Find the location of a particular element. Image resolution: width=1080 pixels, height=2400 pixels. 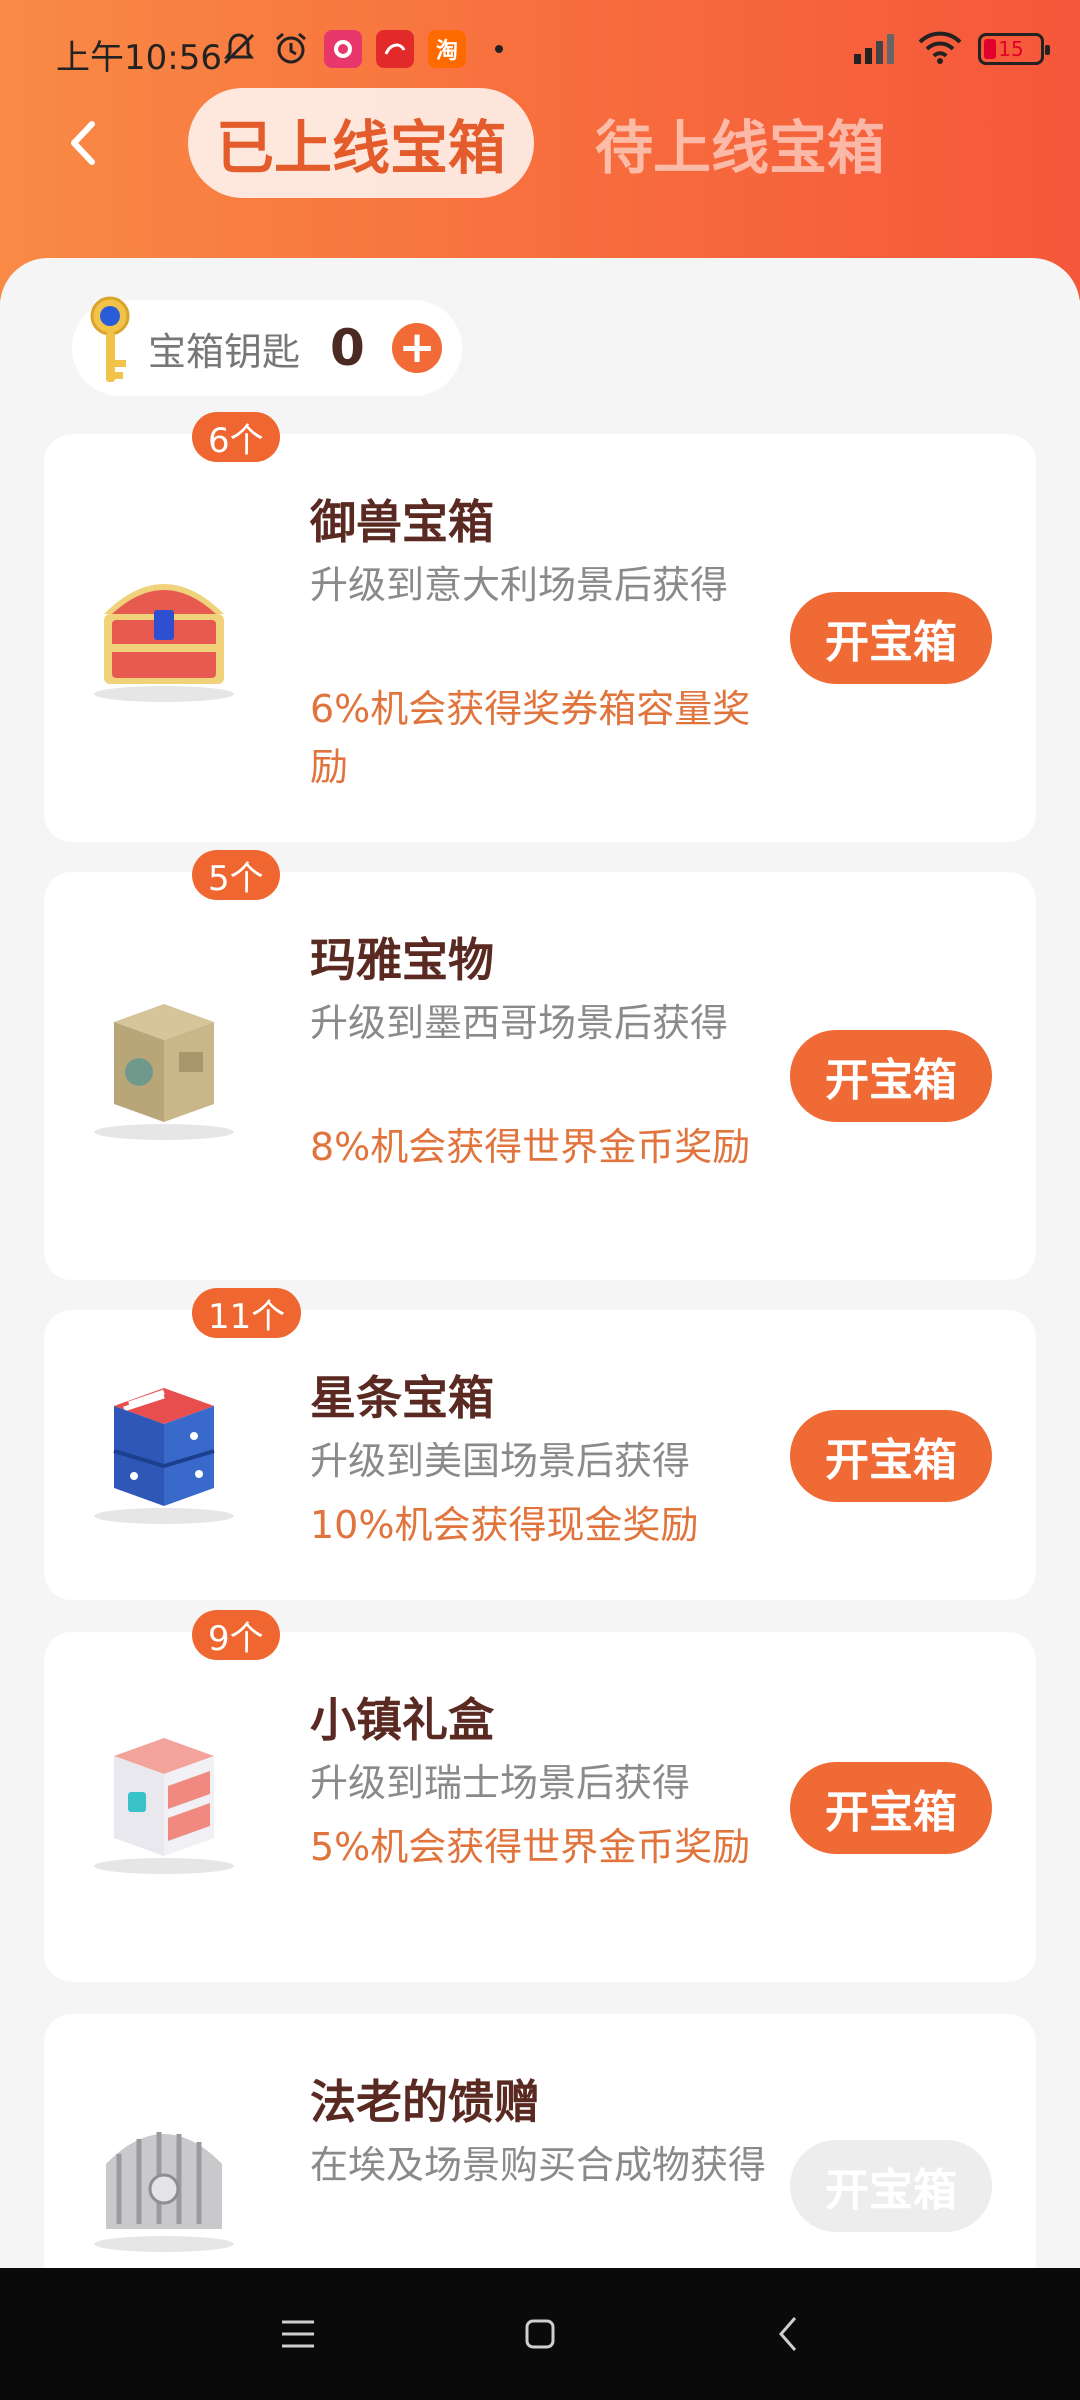

chevron-left-icon is located at coordinates (83, 143).